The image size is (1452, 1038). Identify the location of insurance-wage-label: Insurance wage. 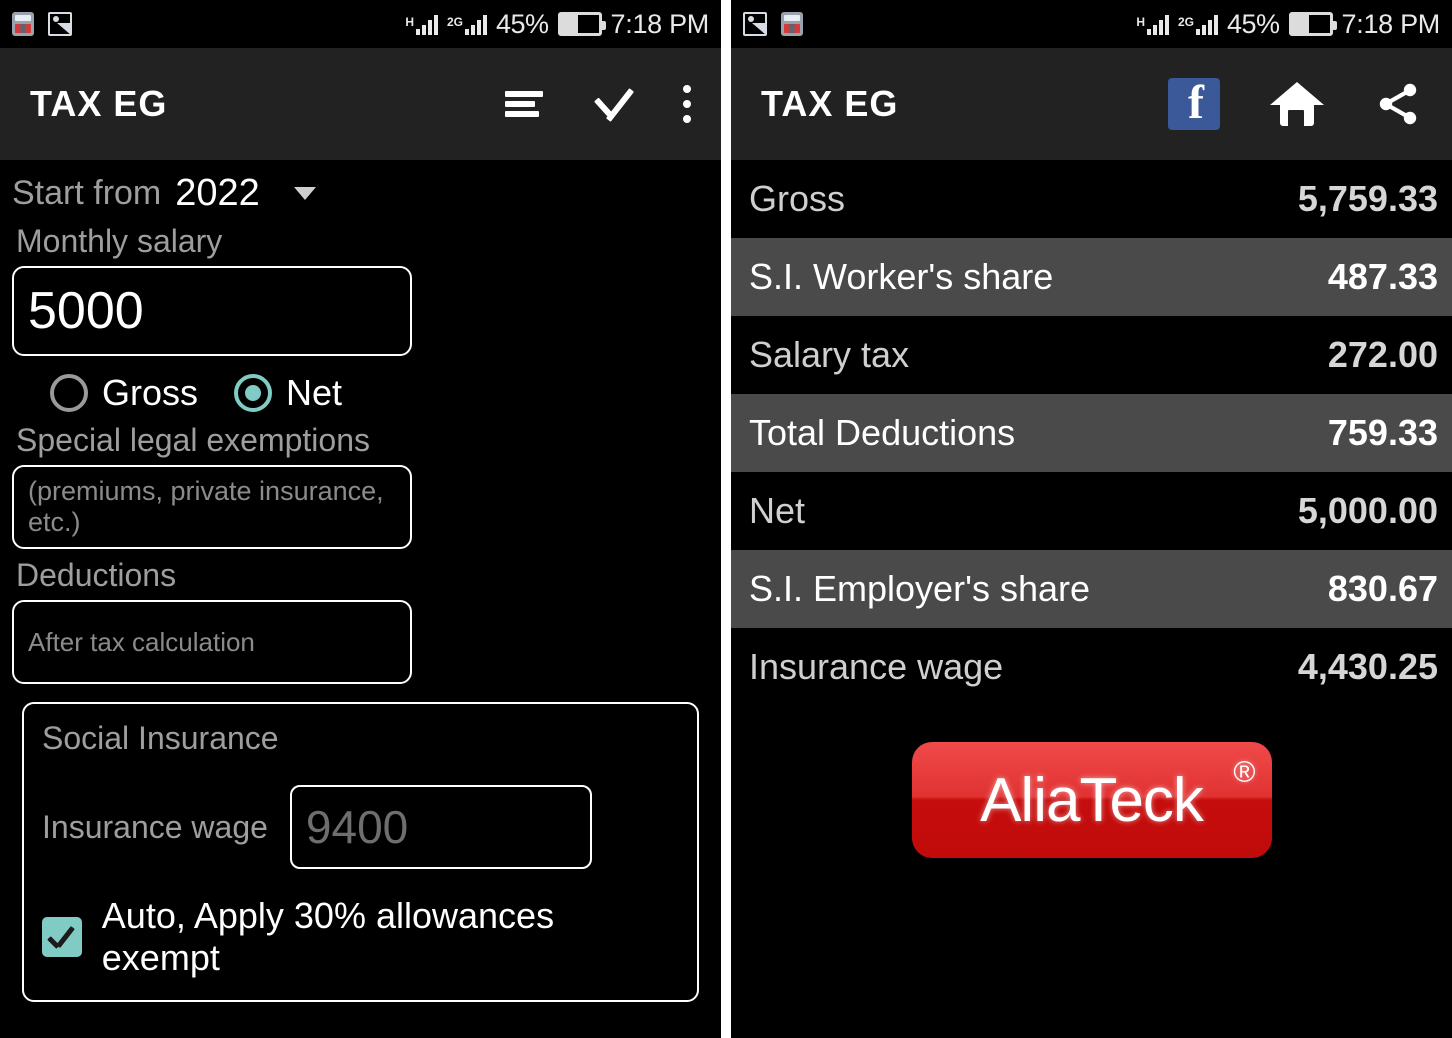
(155, 826).